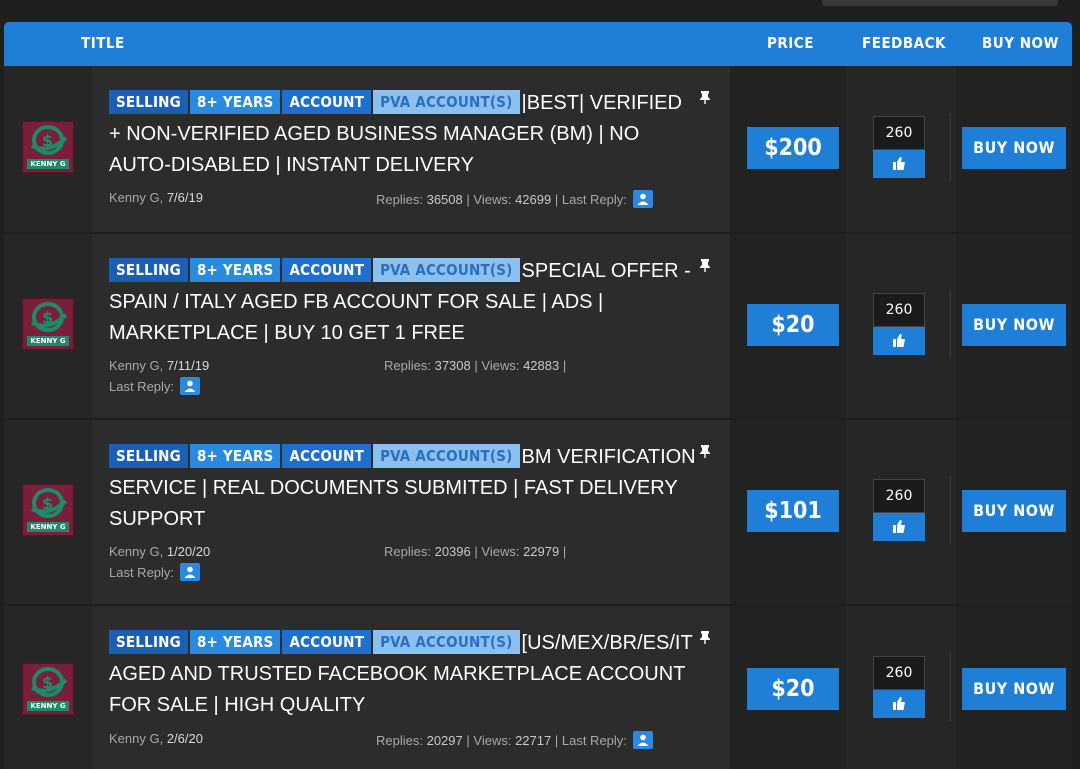 This screenshot has width=1080, height=769. I want to click on price-button: $101, so click(793, 511).